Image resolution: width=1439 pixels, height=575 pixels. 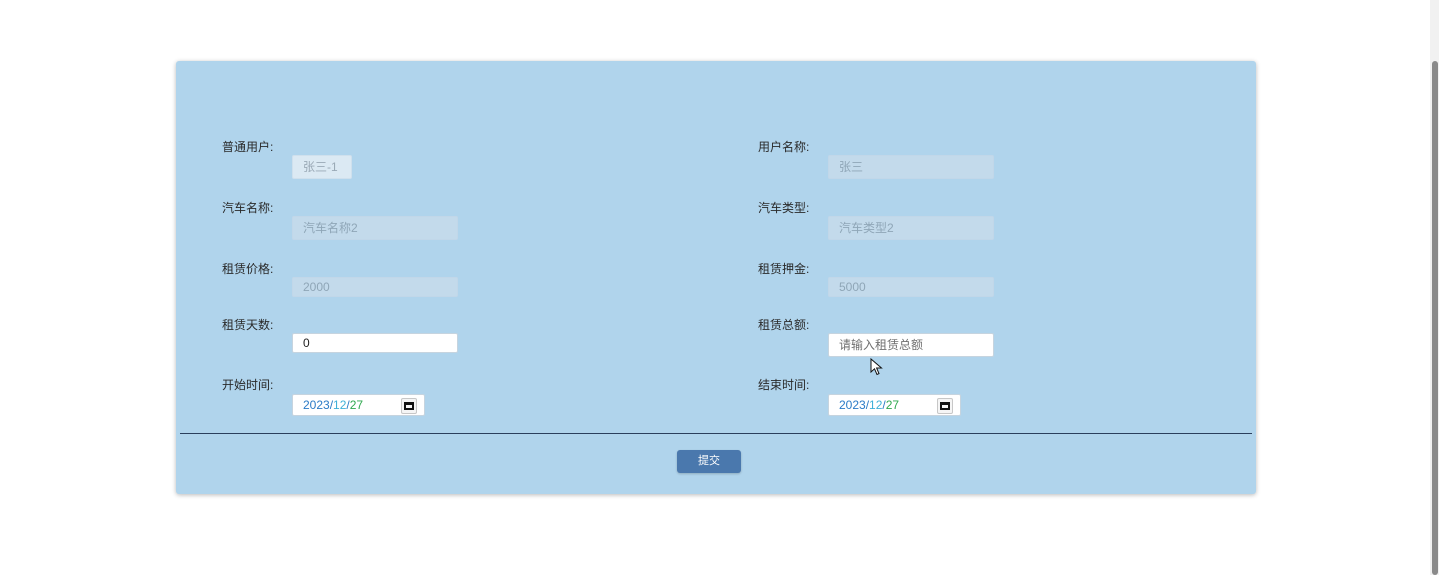 What do you see at coordinates (852, 405) in the screenshot?
I see `end-date-year: 2023` at bounding box center [852, 405].